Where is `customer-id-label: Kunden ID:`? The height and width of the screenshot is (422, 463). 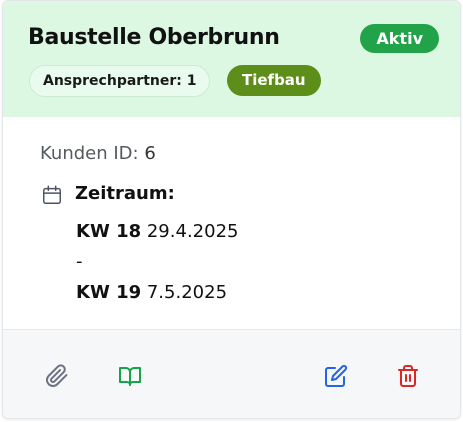
customer-id-label: Kunden ID: is located at coordinates (89, 153).